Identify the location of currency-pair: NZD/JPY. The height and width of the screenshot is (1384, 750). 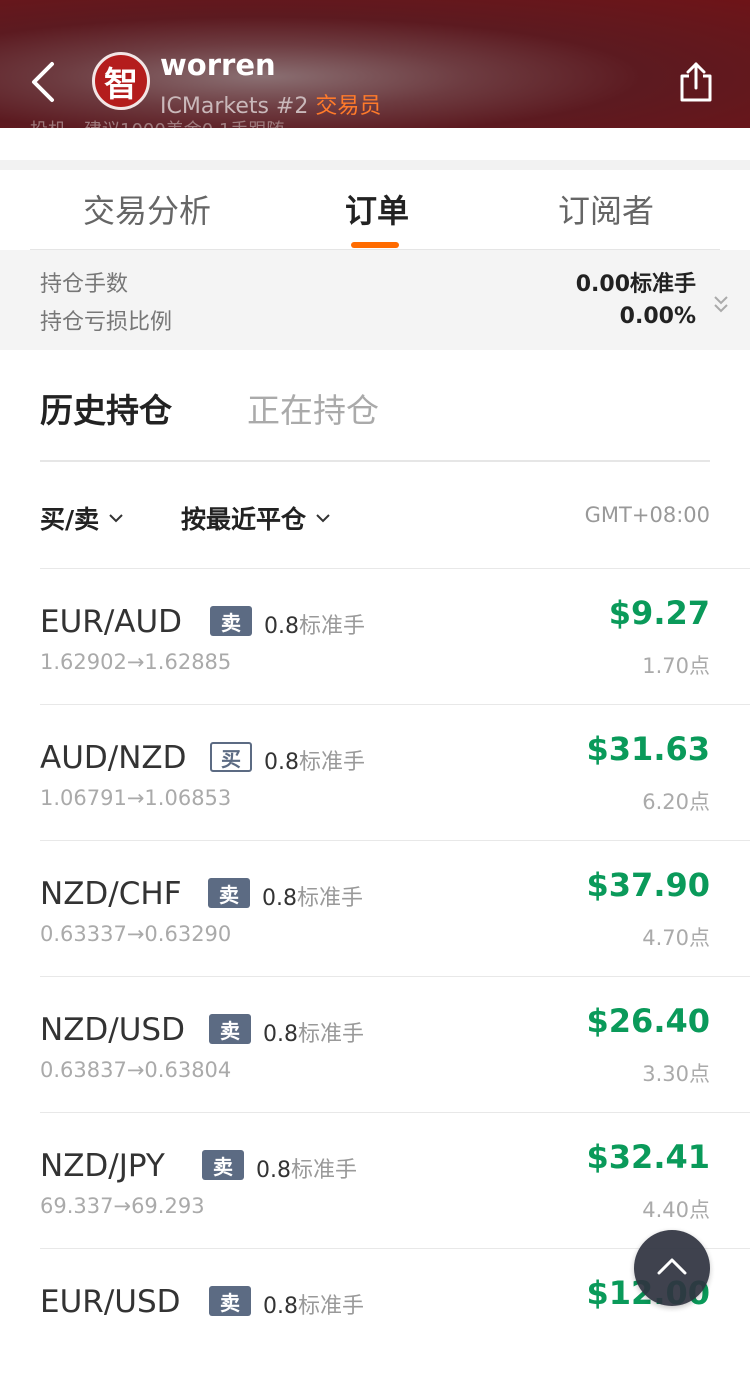
(102, 1166).